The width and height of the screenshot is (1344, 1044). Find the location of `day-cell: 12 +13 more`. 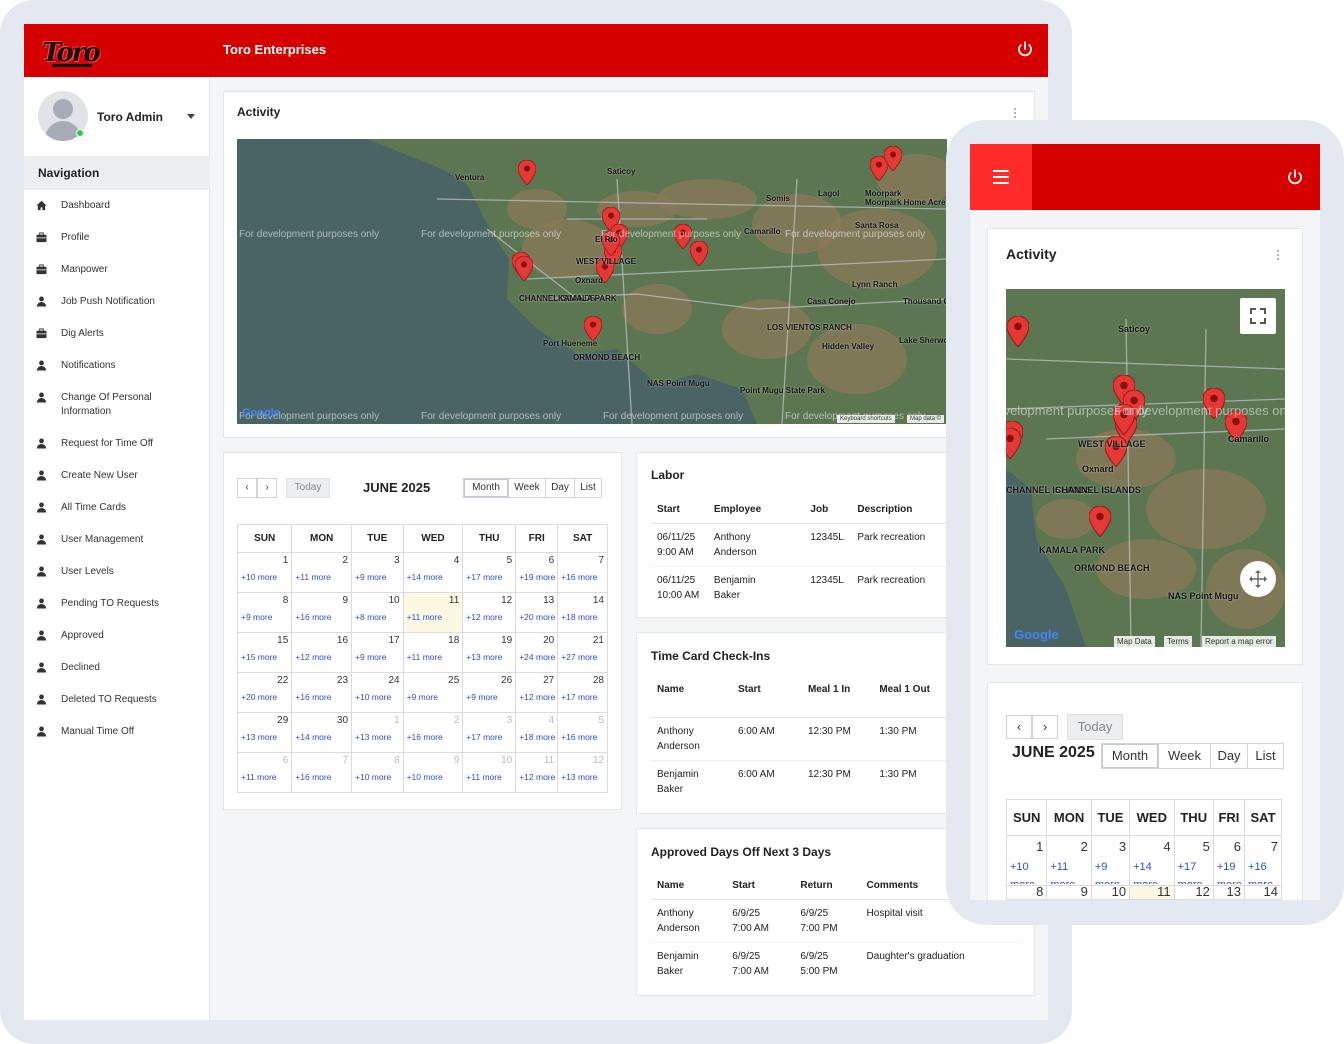

day-cell: 12 +13 more is located at coordinates (582, 772).